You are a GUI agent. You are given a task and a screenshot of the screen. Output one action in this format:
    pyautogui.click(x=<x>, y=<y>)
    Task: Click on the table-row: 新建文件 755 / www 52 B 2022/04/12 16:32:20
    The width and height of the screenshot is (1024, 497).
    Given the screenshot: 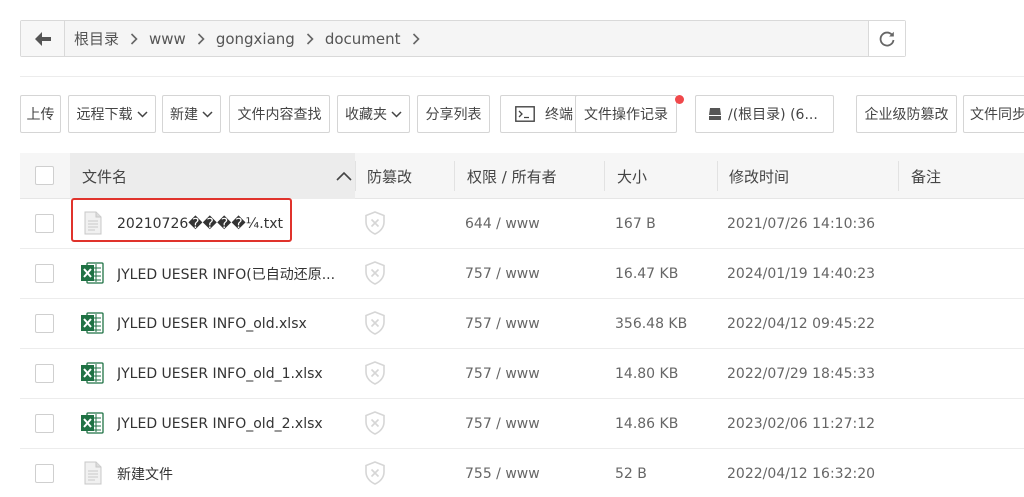 What is the action you would take?
    pyautogui.click(x=522, y=473)
    